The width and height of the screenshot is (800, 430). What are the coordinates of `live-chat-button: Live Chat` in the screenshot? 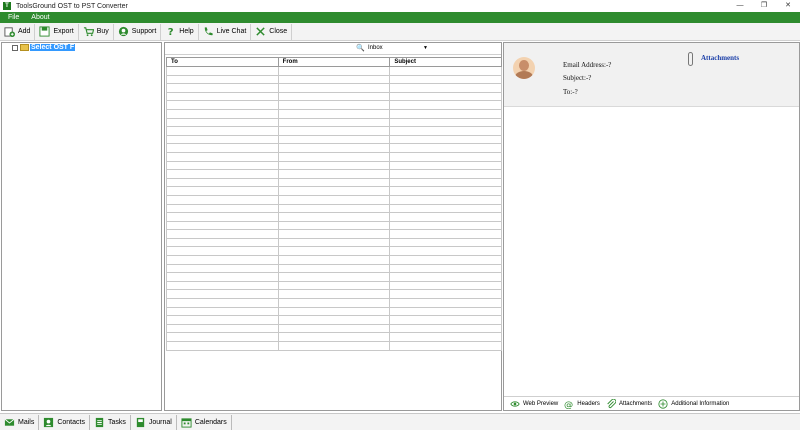 It's located at (225, 31).